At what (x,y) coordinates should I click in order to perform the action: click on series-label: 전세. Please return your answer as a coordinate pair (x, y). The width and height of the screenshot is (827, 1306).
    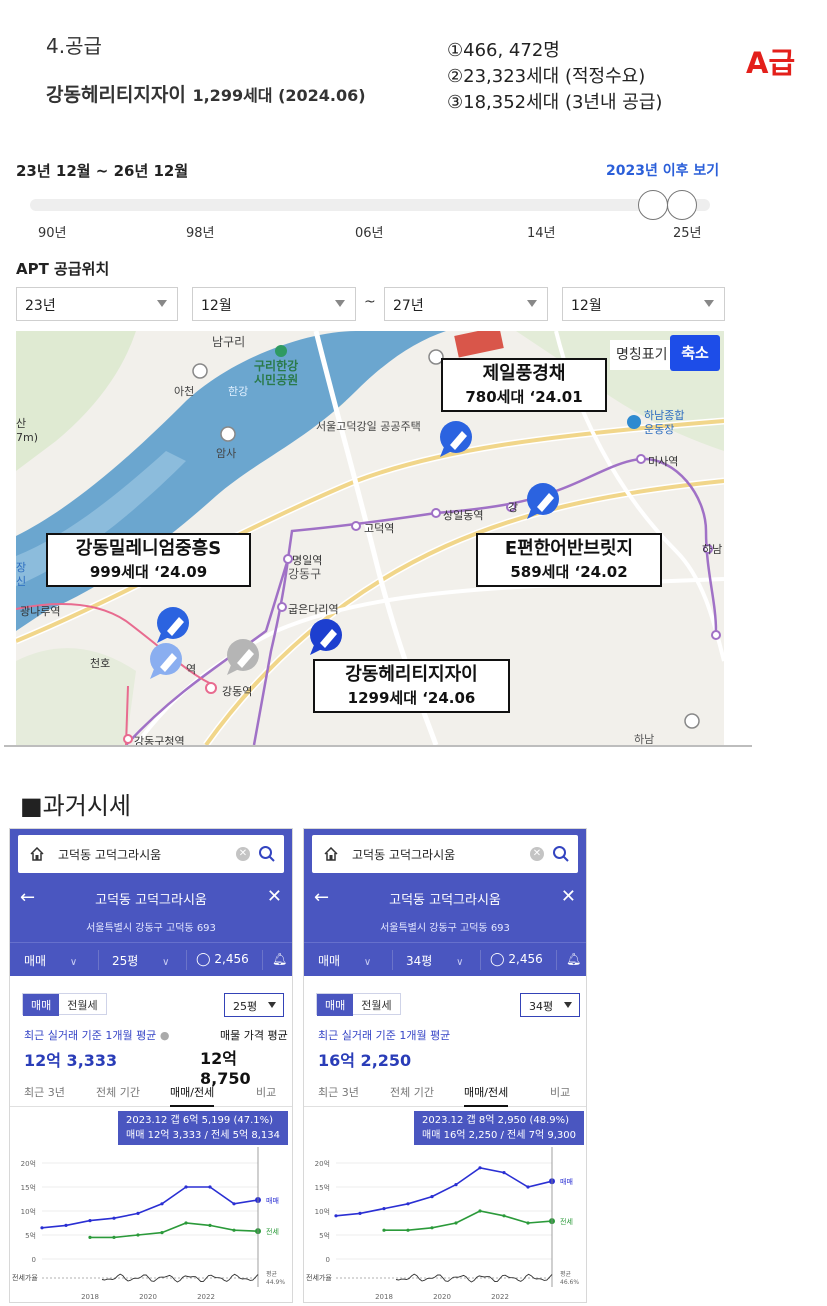
    Looking at the image, I should click on (566, 1221).